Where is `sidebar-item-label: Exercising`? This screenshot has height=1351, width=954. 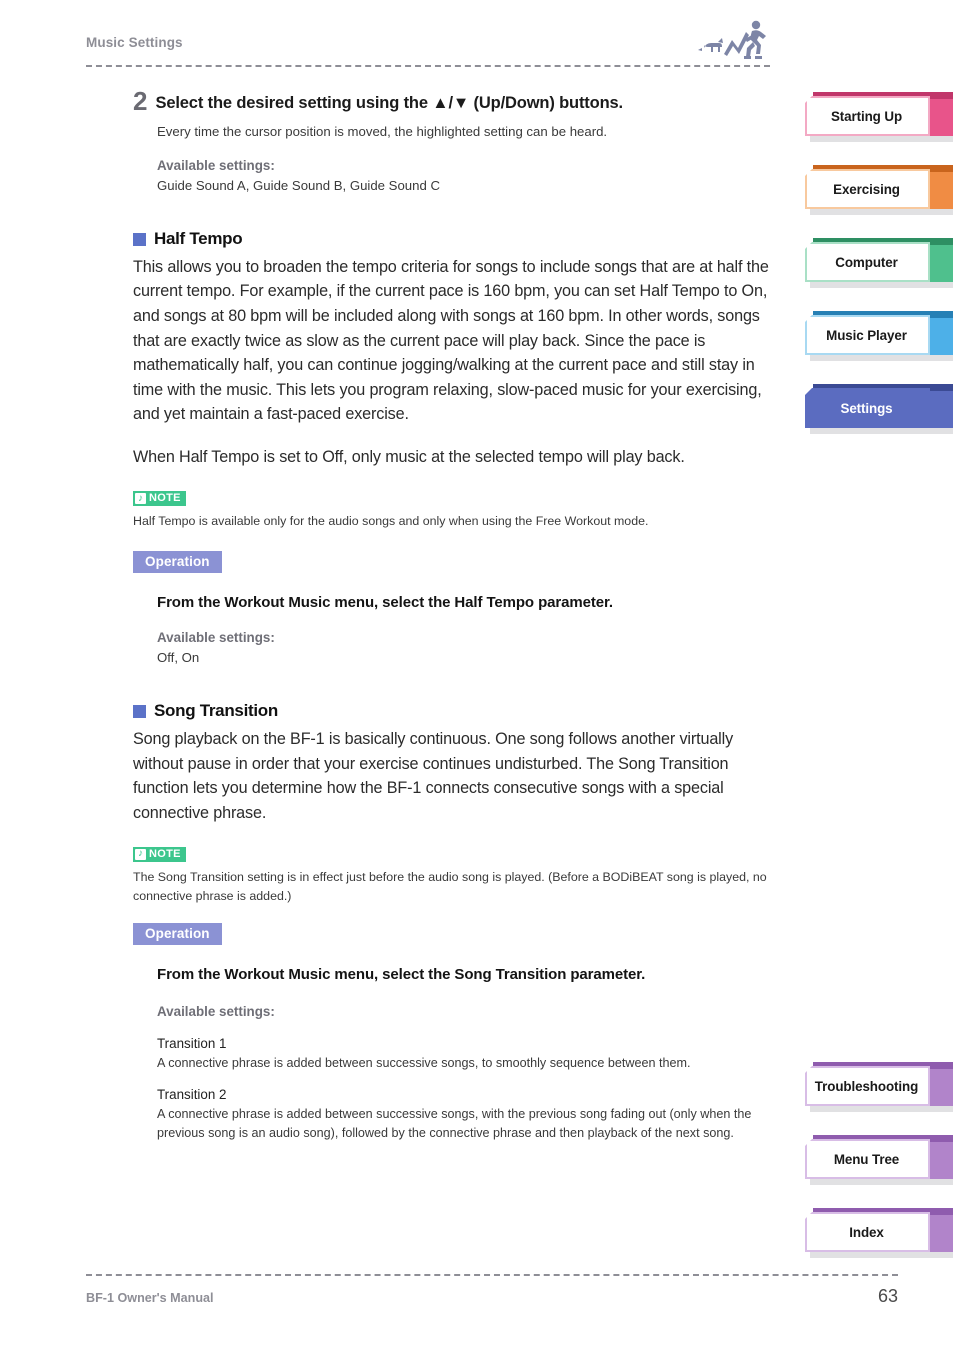
sidebar-item-label: Exercising is located at coordinates (866, 189).